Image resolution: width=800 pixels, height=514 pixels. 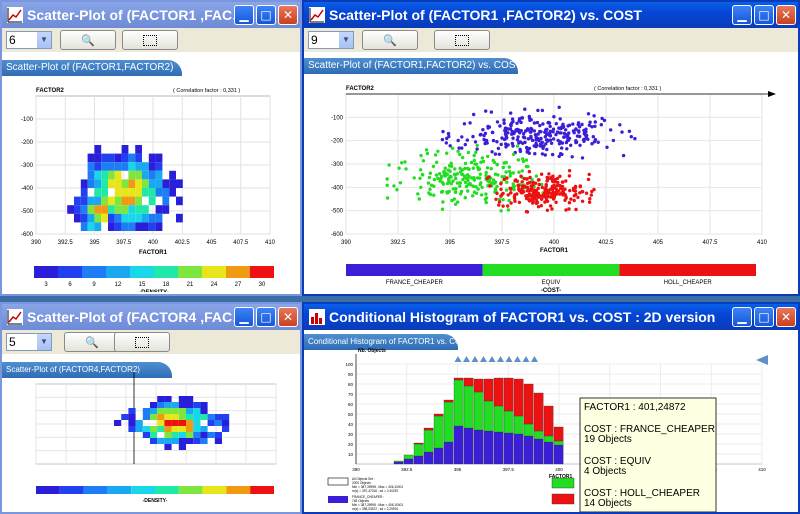 What do you see at coordinates (206, 91) in the screenshot?
I see `correlation-label: ( Correlation factor : 0,331 )` at bounding box center [206, 91].